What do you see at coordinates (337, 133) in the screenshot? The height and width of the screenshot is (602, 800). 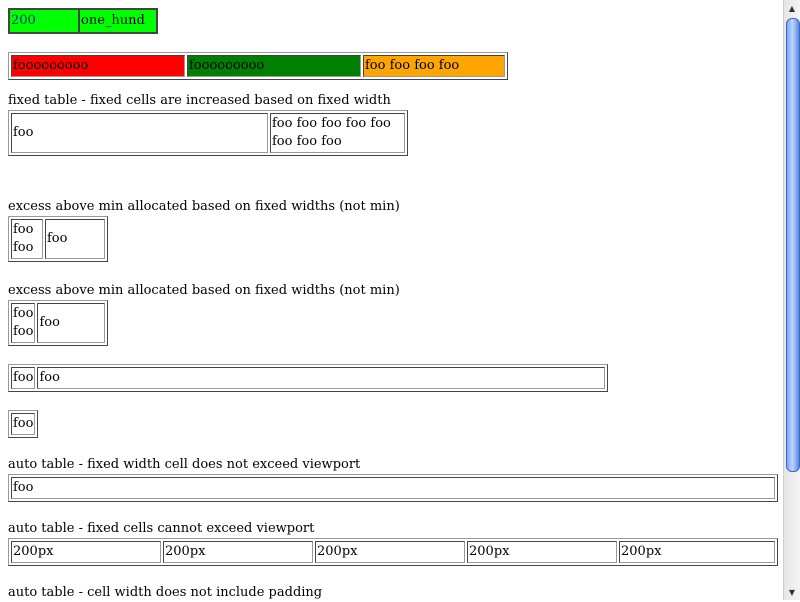 I see `table-cell: foo foo foo foo foo foo foo foo` at bounding box center [337, 133].